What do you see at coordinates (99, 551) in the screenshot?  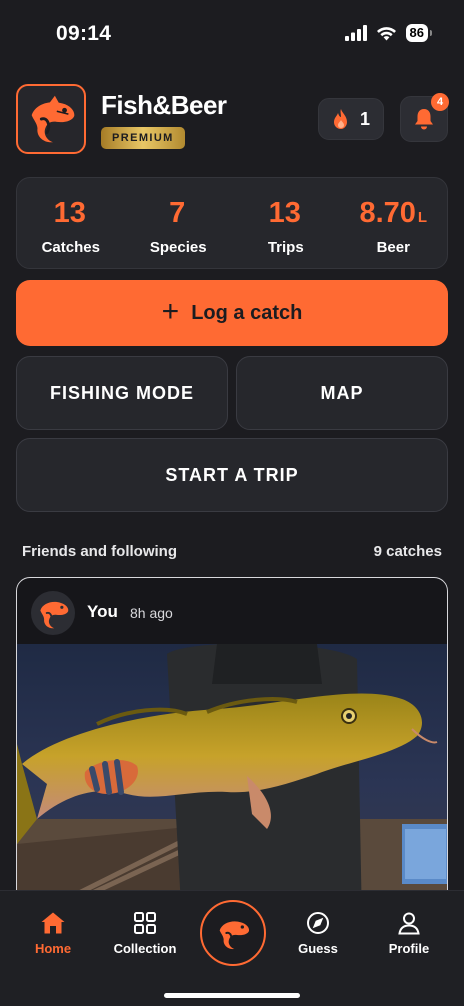 I see `feed-title: Friends and following` at bounding box center [99, 551].